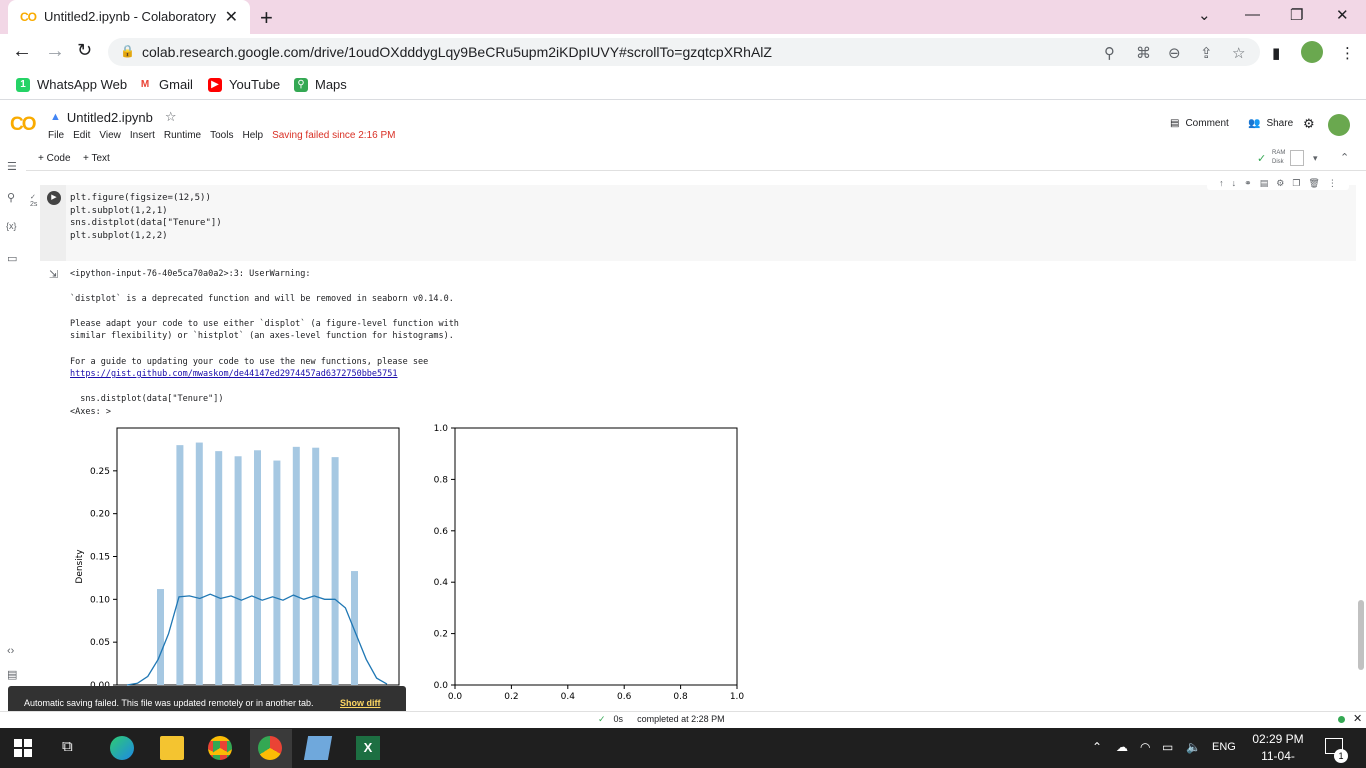 Image resolution: width=1366 pixels, height=768 pixels. What do you see at coordinates (129, 17) in the screenshot?
I see `browser-tab: CO Untitled2.ipynb - Colaboratory ✕` at bounding box center [129, 17].